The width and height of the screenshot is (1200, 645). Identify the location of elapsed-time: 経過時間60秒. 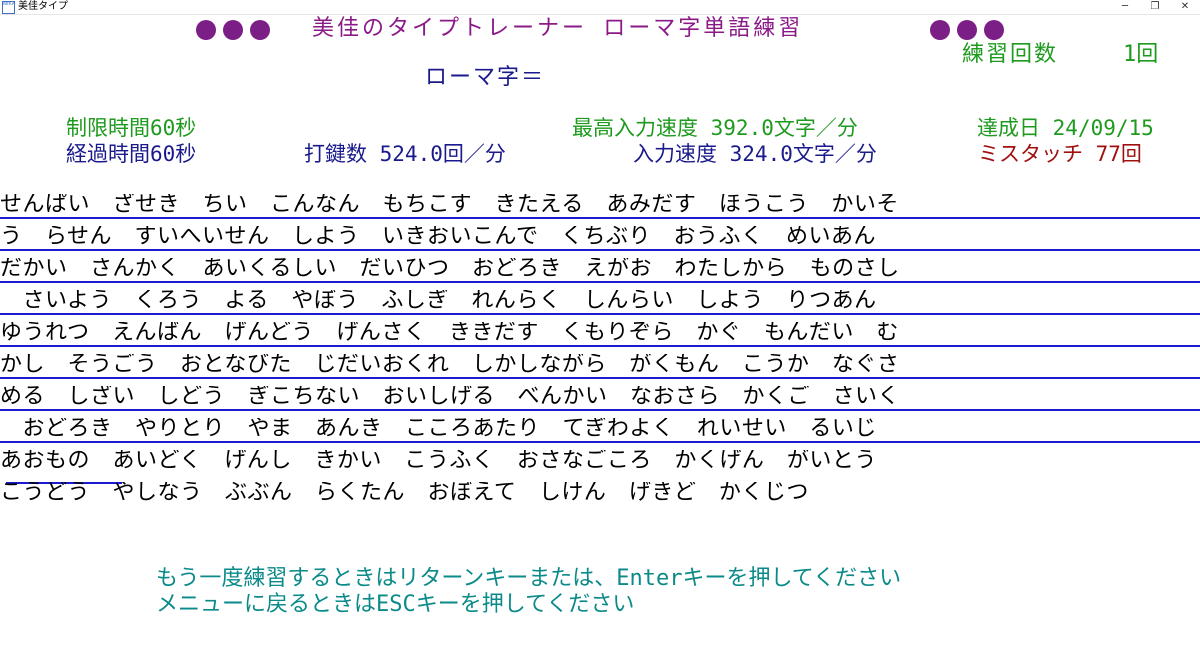
(131, 154).